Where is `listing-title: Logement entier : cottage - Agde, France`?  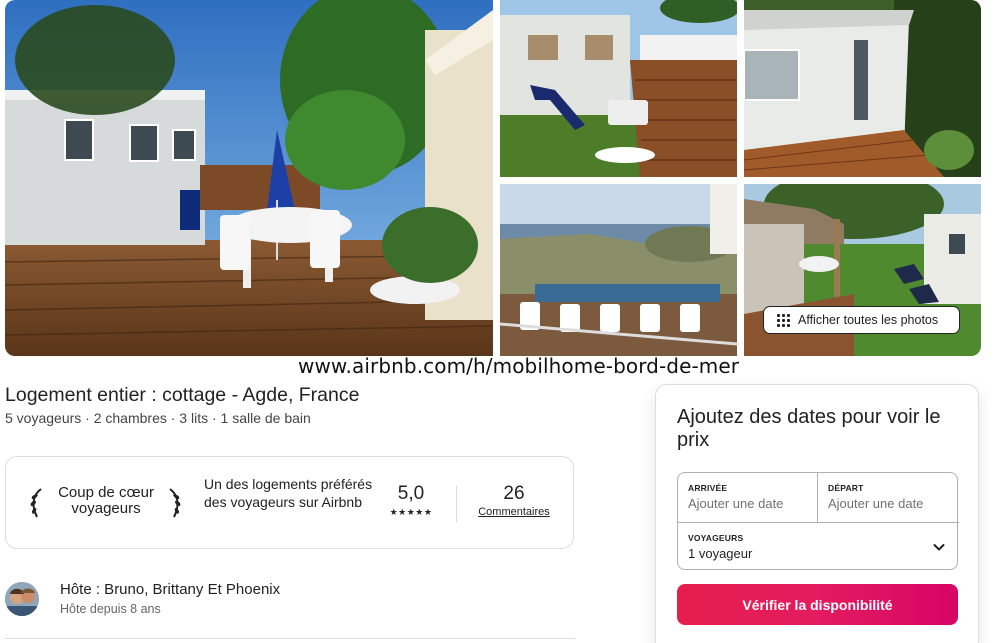
listing-title: Logement entier : cottage - Agde, France is located at coordinates (182, 395).